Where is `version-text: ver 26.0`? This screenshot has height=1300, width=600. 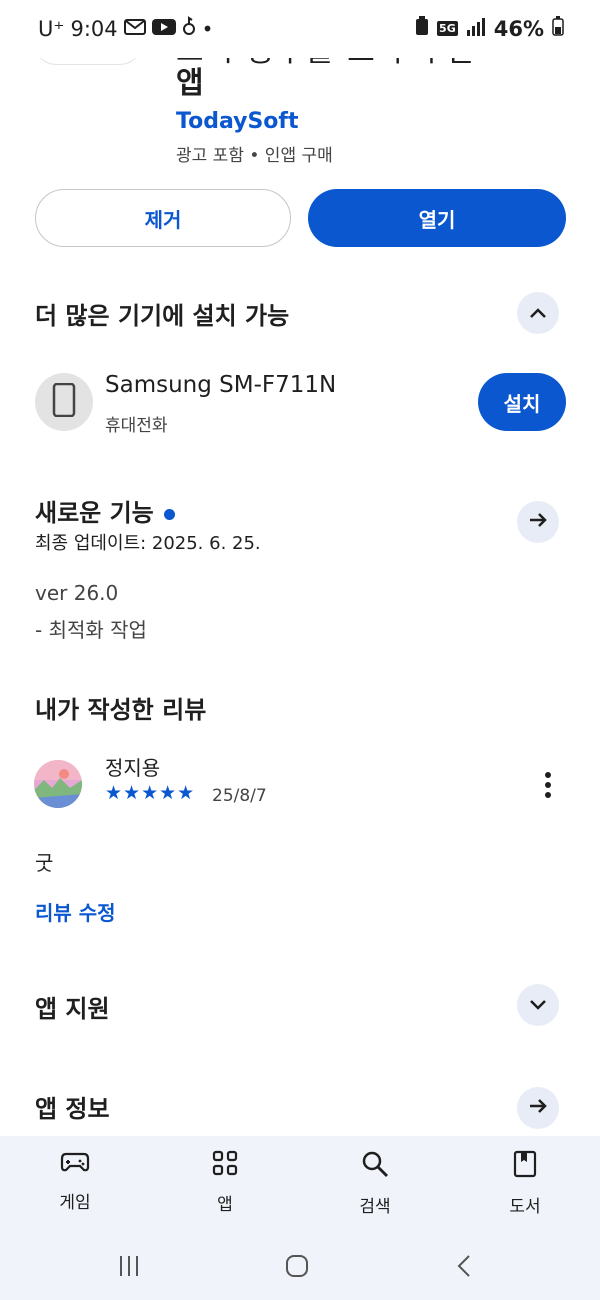 version-text: ver 26.0 is located at coordinates (77, 593).